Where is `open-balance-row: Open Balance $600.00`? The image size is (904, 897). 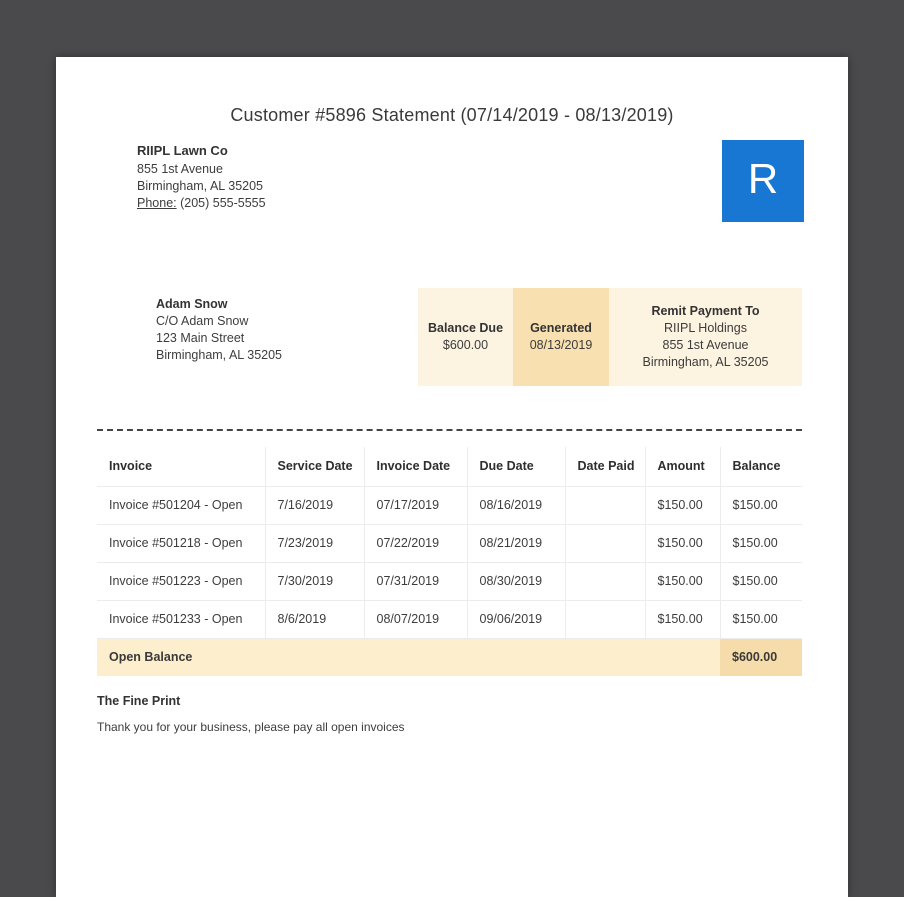
open-balance-row: Open Balance $600.00 is located at coordinates (449, 657).